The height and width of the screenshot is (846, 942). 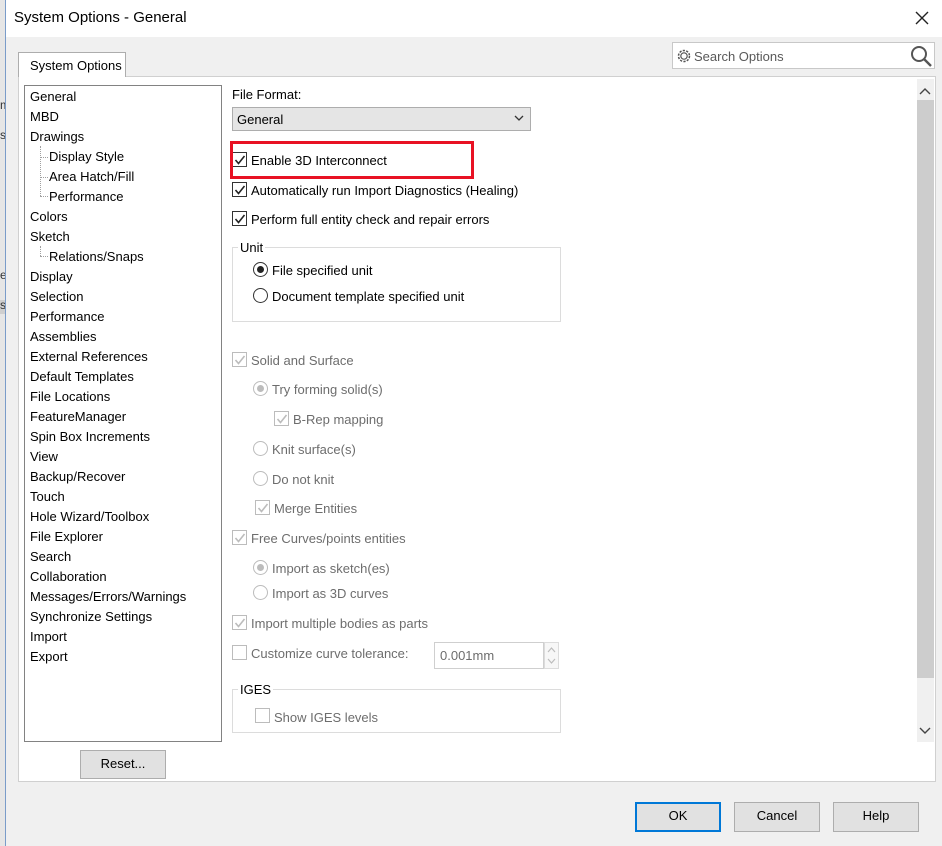 What do you see at coordinates (82, 376) in the screenshot?
I see `tree-item: Default Templates` at bounding box center [82, 376].